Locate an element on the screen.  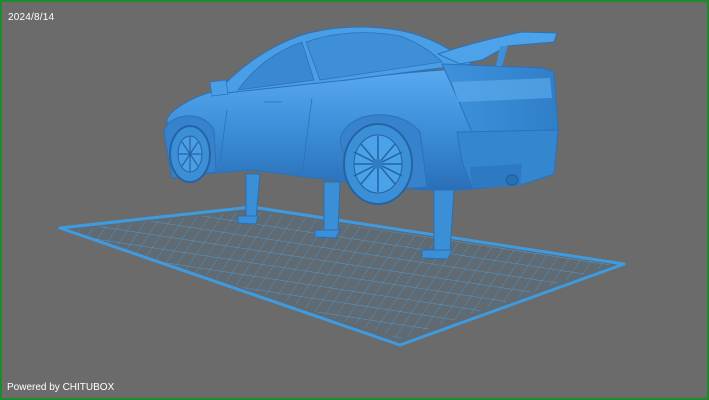
date-stamp: 2024/8/14 is located at coordinates (31, 17).